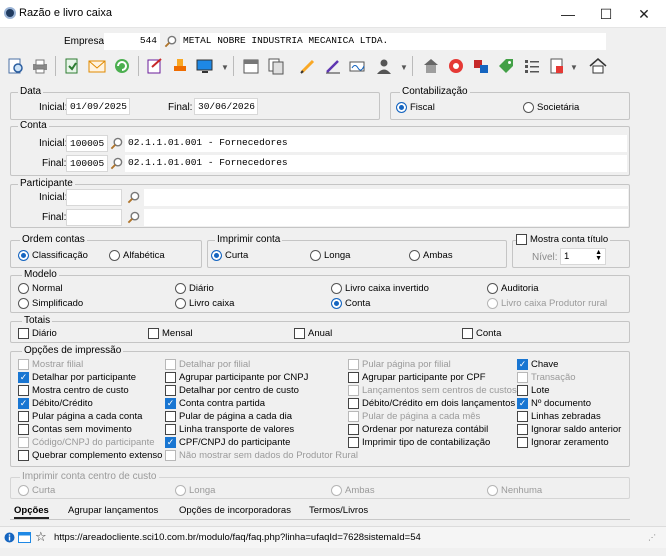  What do you see at coordinates (522, 390) in the screenshot?
I see `checkbox-lote-box` at bounding box center [522, 390].